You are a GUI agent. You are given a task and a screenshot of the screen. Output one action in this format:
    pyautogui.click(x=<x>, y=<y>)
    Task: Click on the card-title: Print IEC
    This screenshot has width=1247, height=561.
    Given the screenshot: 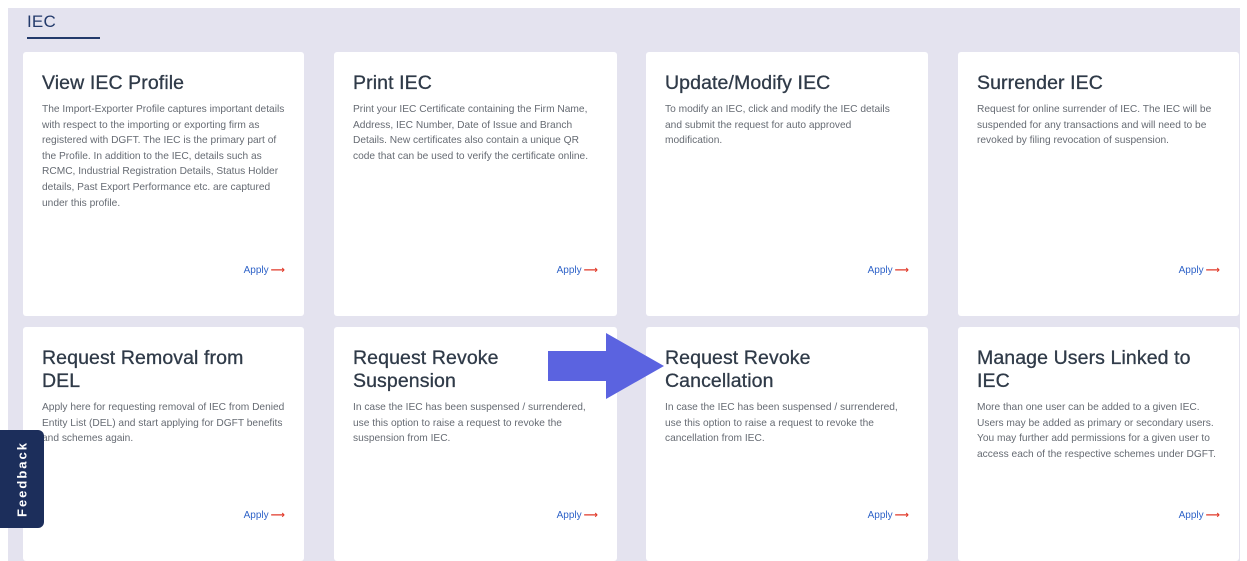 What is the action you would take?
    pyautogui.click(x=392, y=83)
    